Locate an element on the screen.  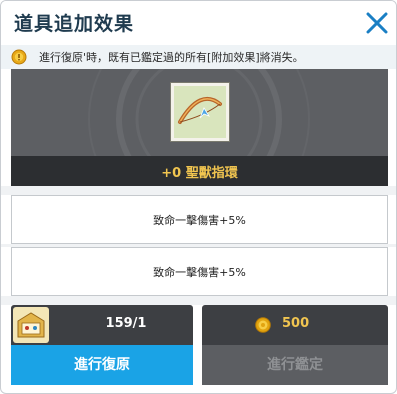
restore-button: 進行復原 is located at coordinates (102, 365).